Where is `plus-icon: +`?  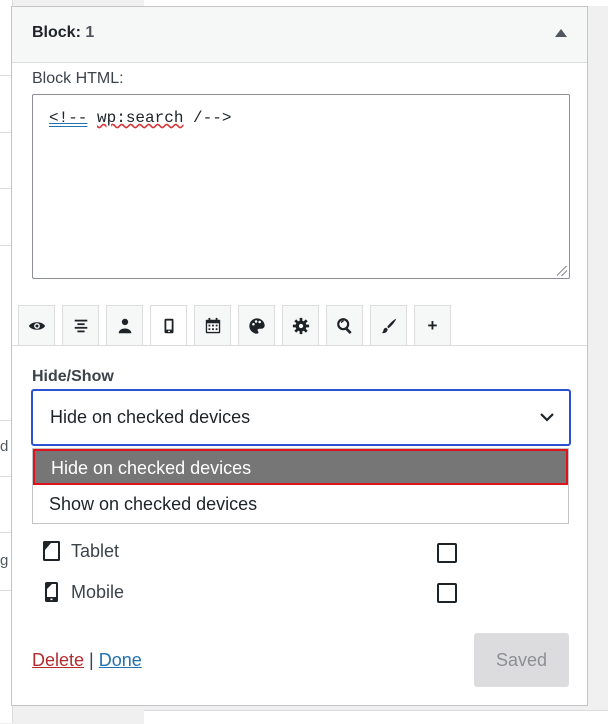 plus-icon: + is located at coordinates (432, 325).